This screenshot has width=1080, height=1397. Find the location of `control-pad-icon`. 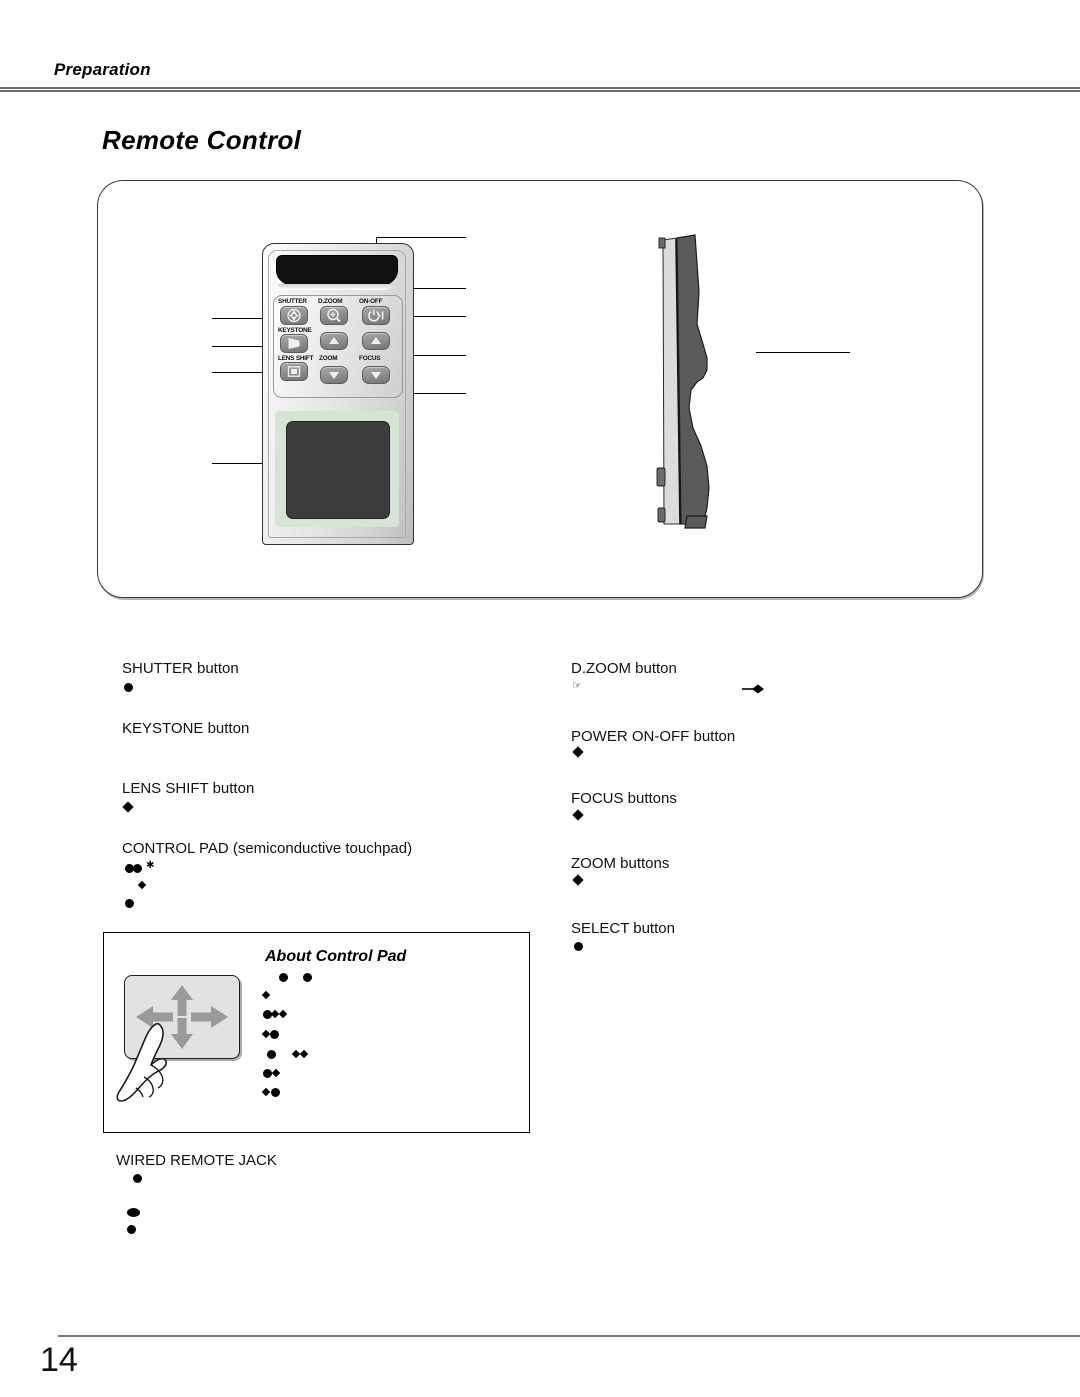

control-pad-icon is located at coordinates (338, 470).